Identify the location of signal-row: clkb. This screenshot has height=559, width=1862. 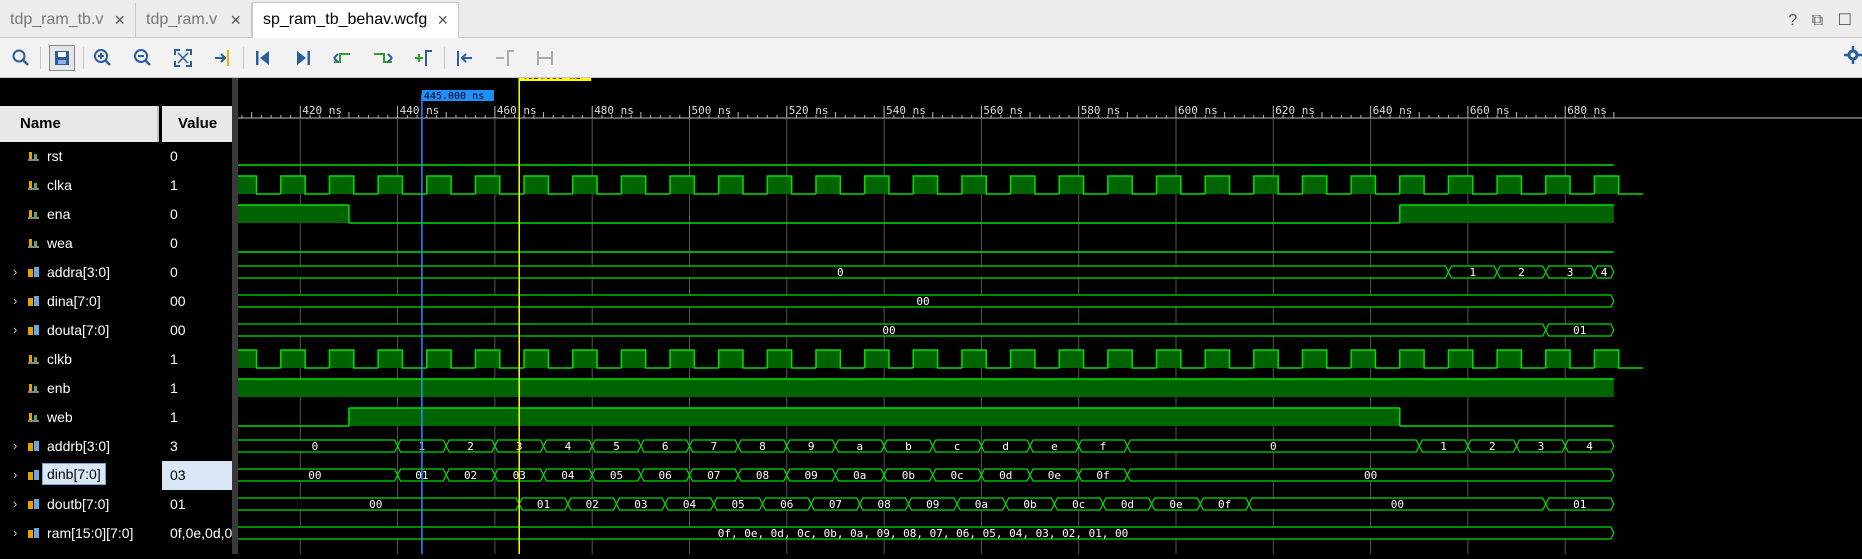
(79, 359).